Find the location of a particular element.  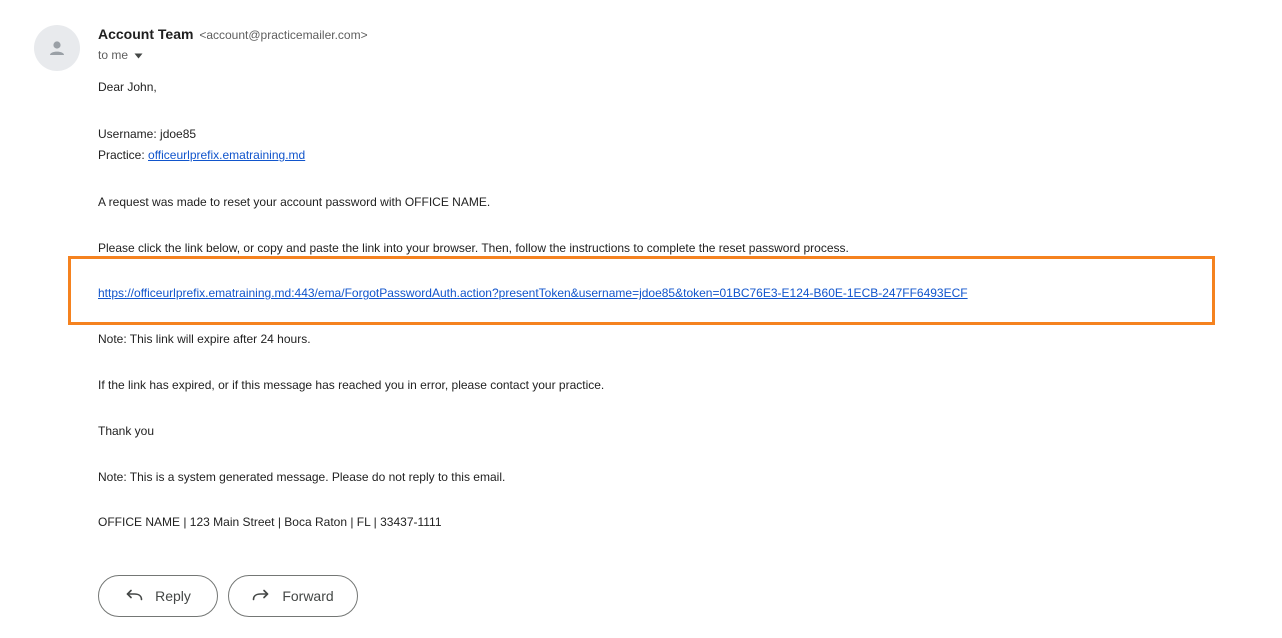

greeting: Dear John, is located at coordinates (127, 87).